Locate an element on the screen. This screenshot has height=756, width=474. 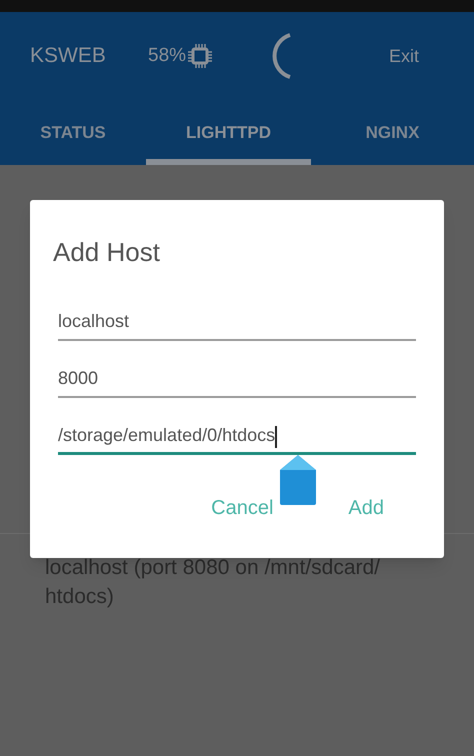
tab: LIGHTTPD is located at coordinates (228, 132).